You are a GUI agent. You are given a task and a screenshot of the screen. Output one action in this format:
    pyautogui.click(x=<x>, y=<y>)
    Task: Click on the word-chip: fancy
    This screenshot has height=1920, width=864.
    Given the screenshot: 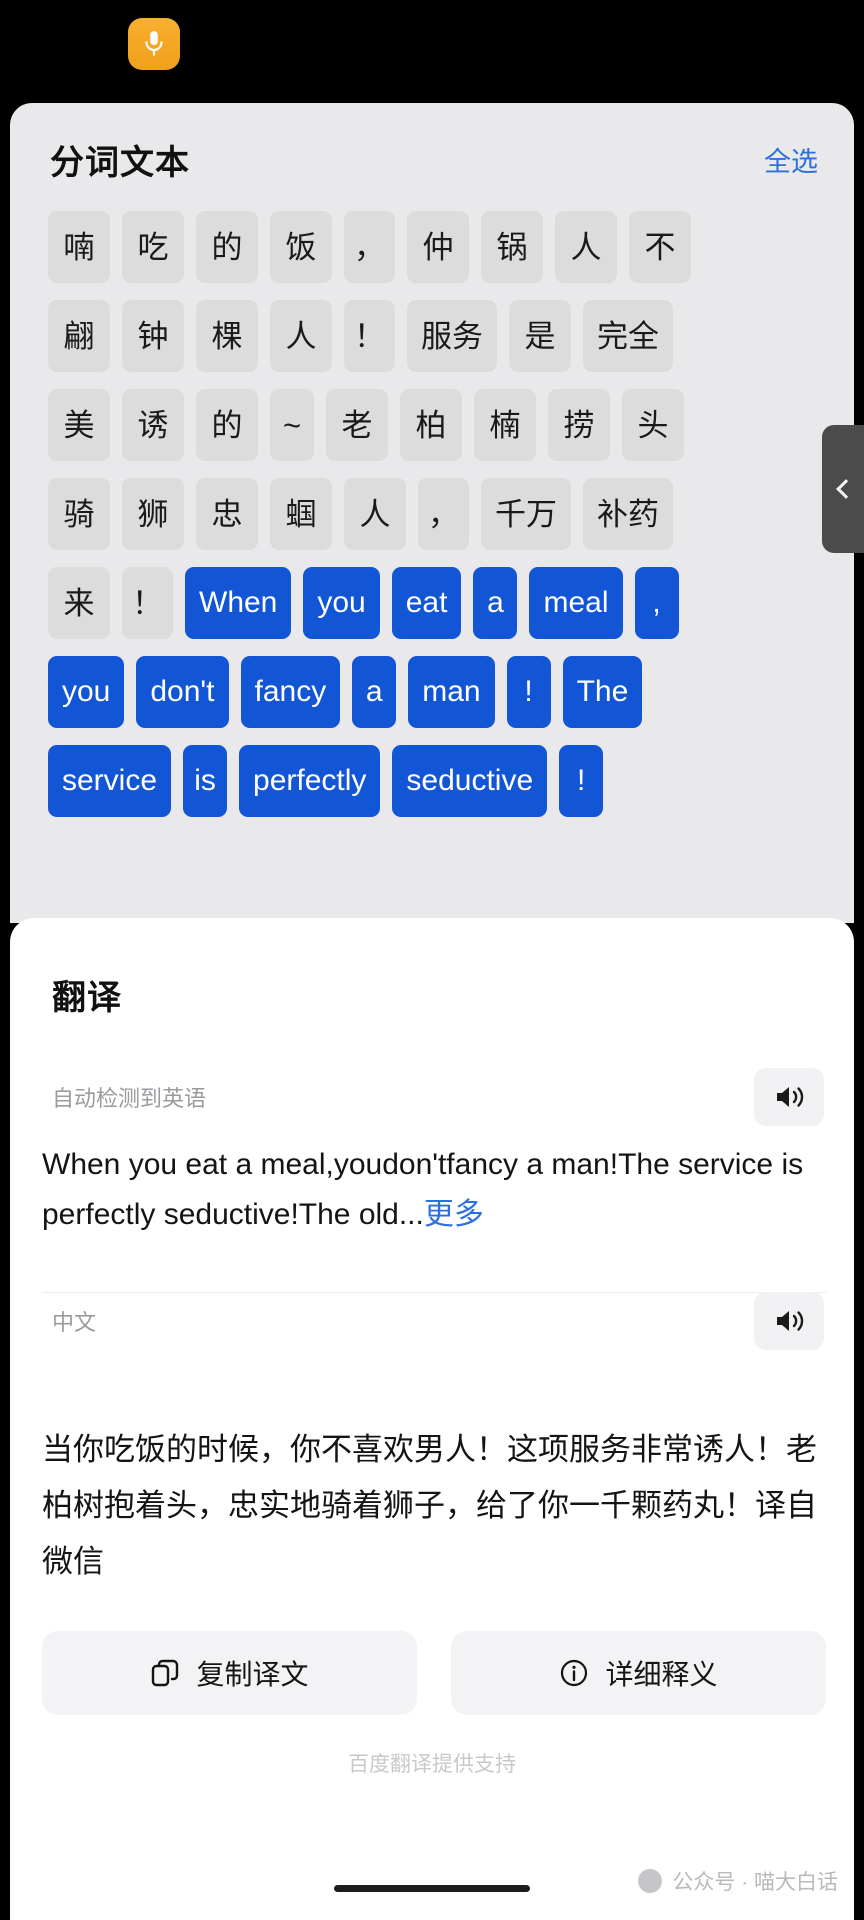 What is the action you would take?
    pyautogui.click(x=290, y=692)
    